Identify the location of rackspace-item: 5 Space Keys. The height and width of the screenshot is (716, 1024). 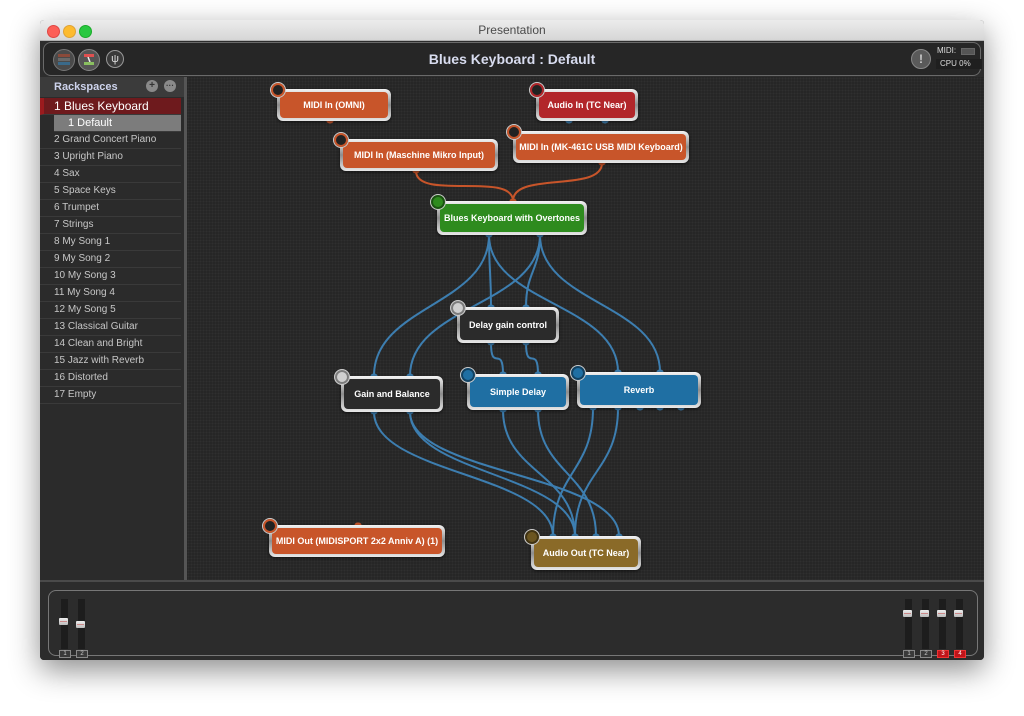
(110, 191).